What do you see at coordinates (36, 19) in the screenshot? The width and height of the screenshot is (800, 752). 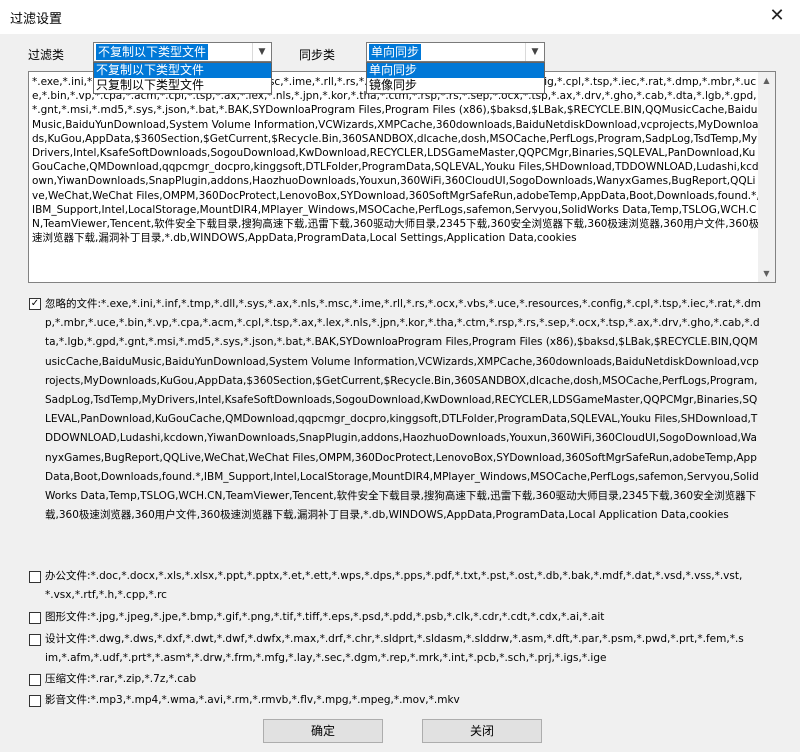 I see `window-title: 过滤设置` at bounding box center [36, 19].